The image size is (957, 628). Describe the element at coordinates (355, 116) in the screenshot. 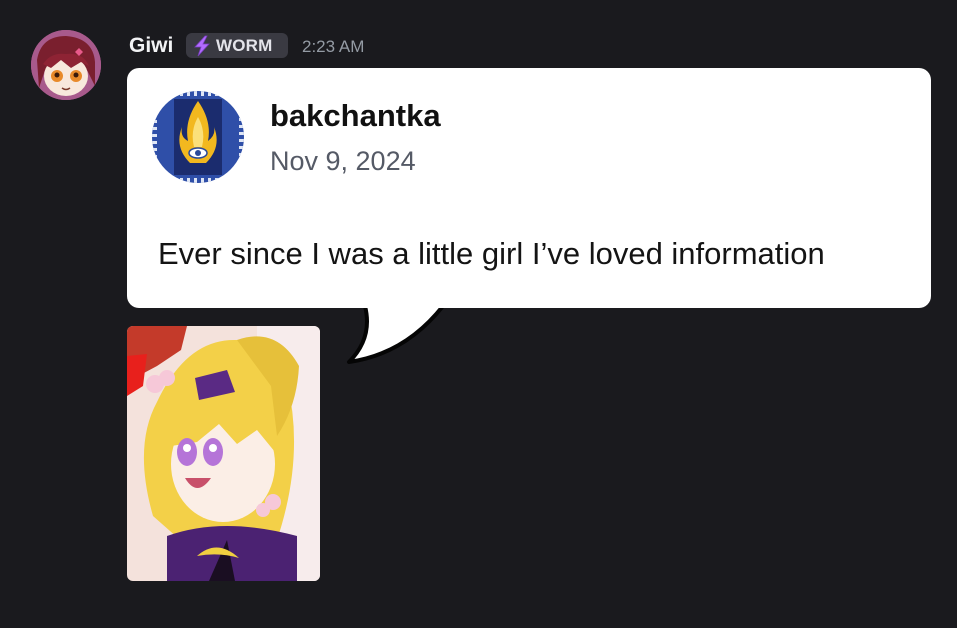

I see `post-author: bakchantka` at that location.